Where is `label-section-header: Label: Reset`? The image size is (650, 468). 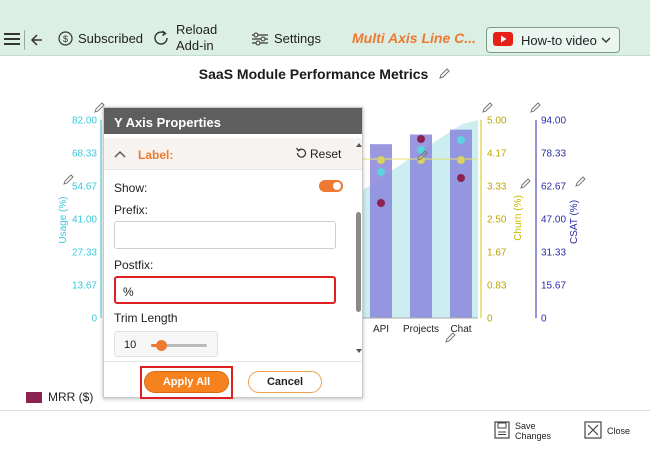 label-section-header: Label: Reset is located at coordinates (233, 154).